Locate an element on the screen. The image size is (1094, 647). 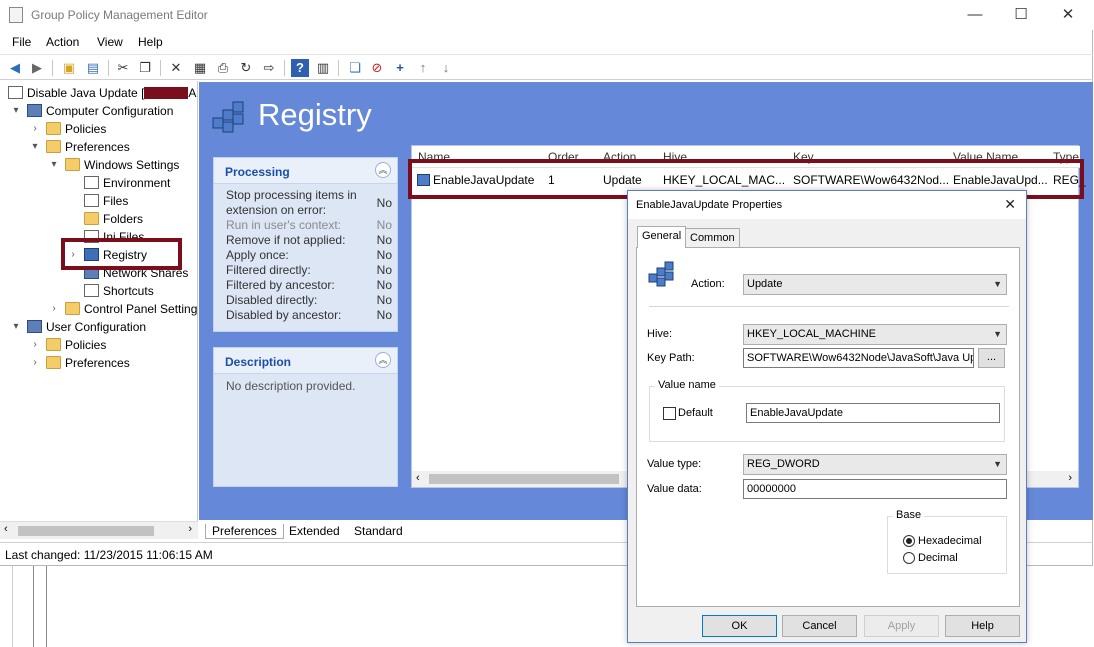
hive-dropdown: HKEY_LOCAL_MACHINE ▼ is located at coordinates (875, 334).